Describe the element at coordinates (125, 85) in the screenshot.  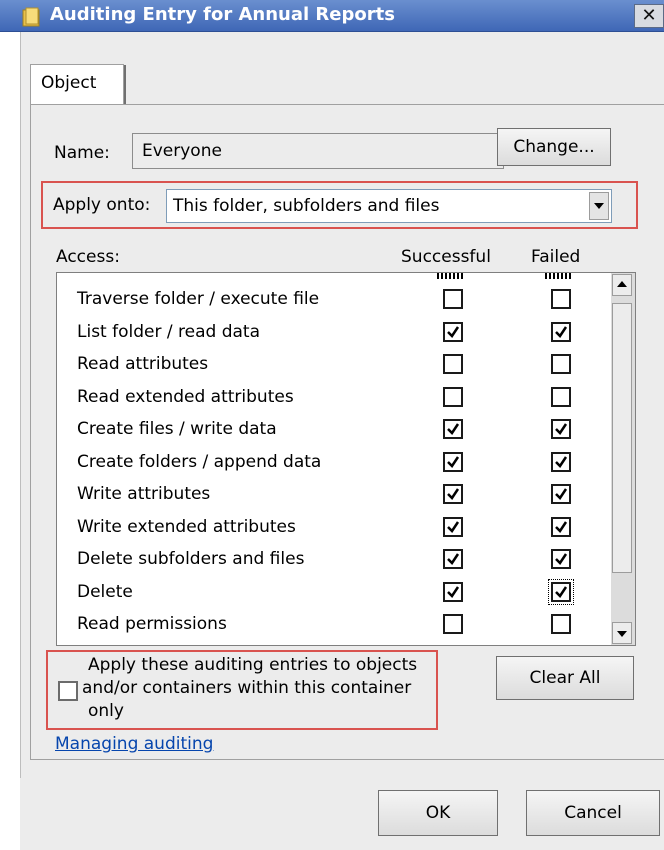
I see `tab-shadow` at that location.